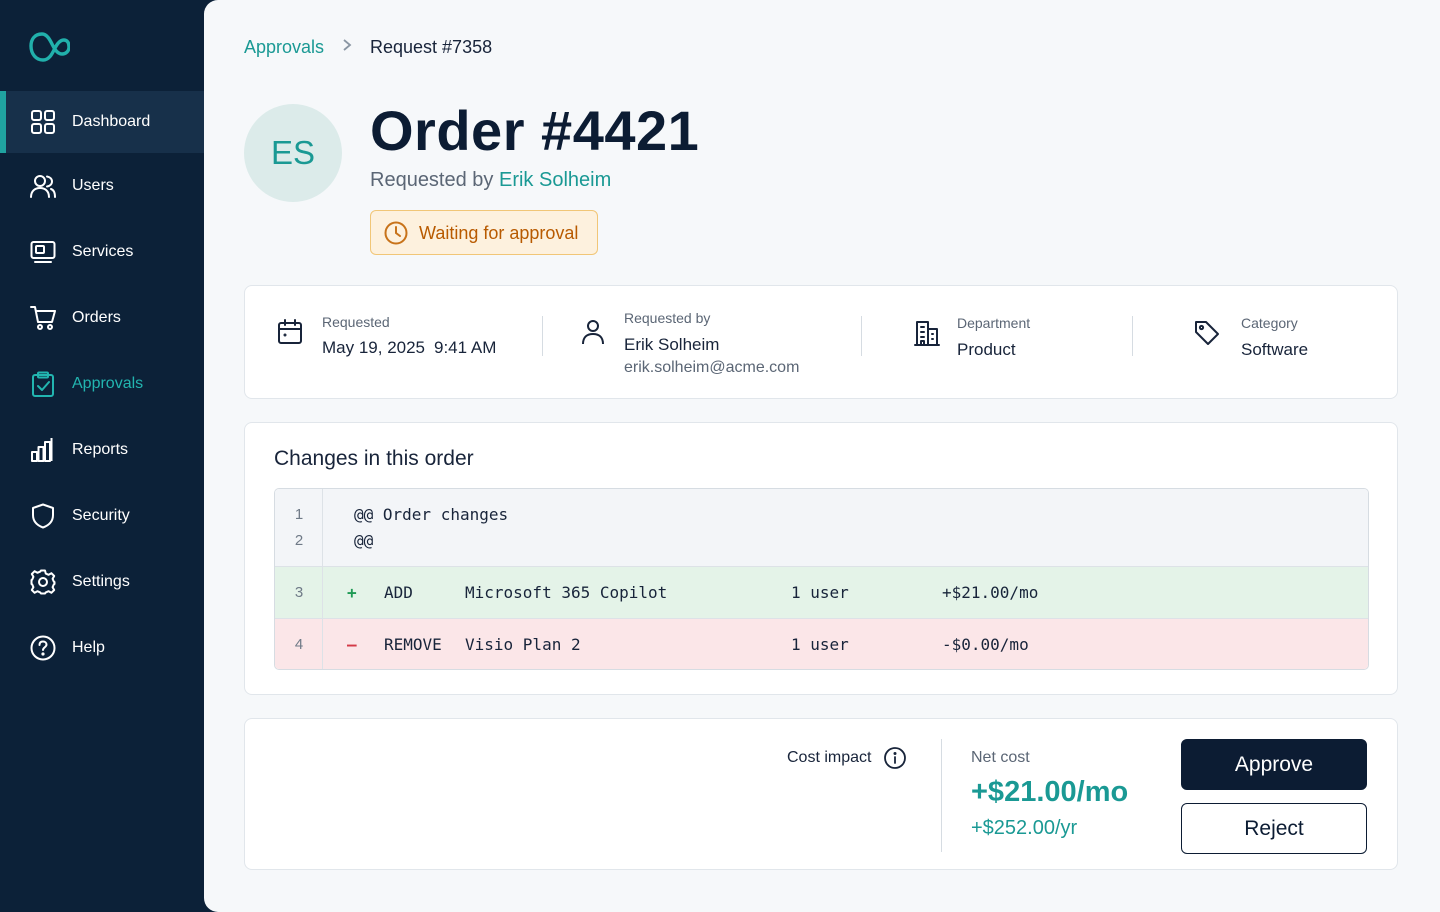  Describe the element at coordinates (364, 540) in the screenshot. I see `hunk-header-text: @@` at that location.